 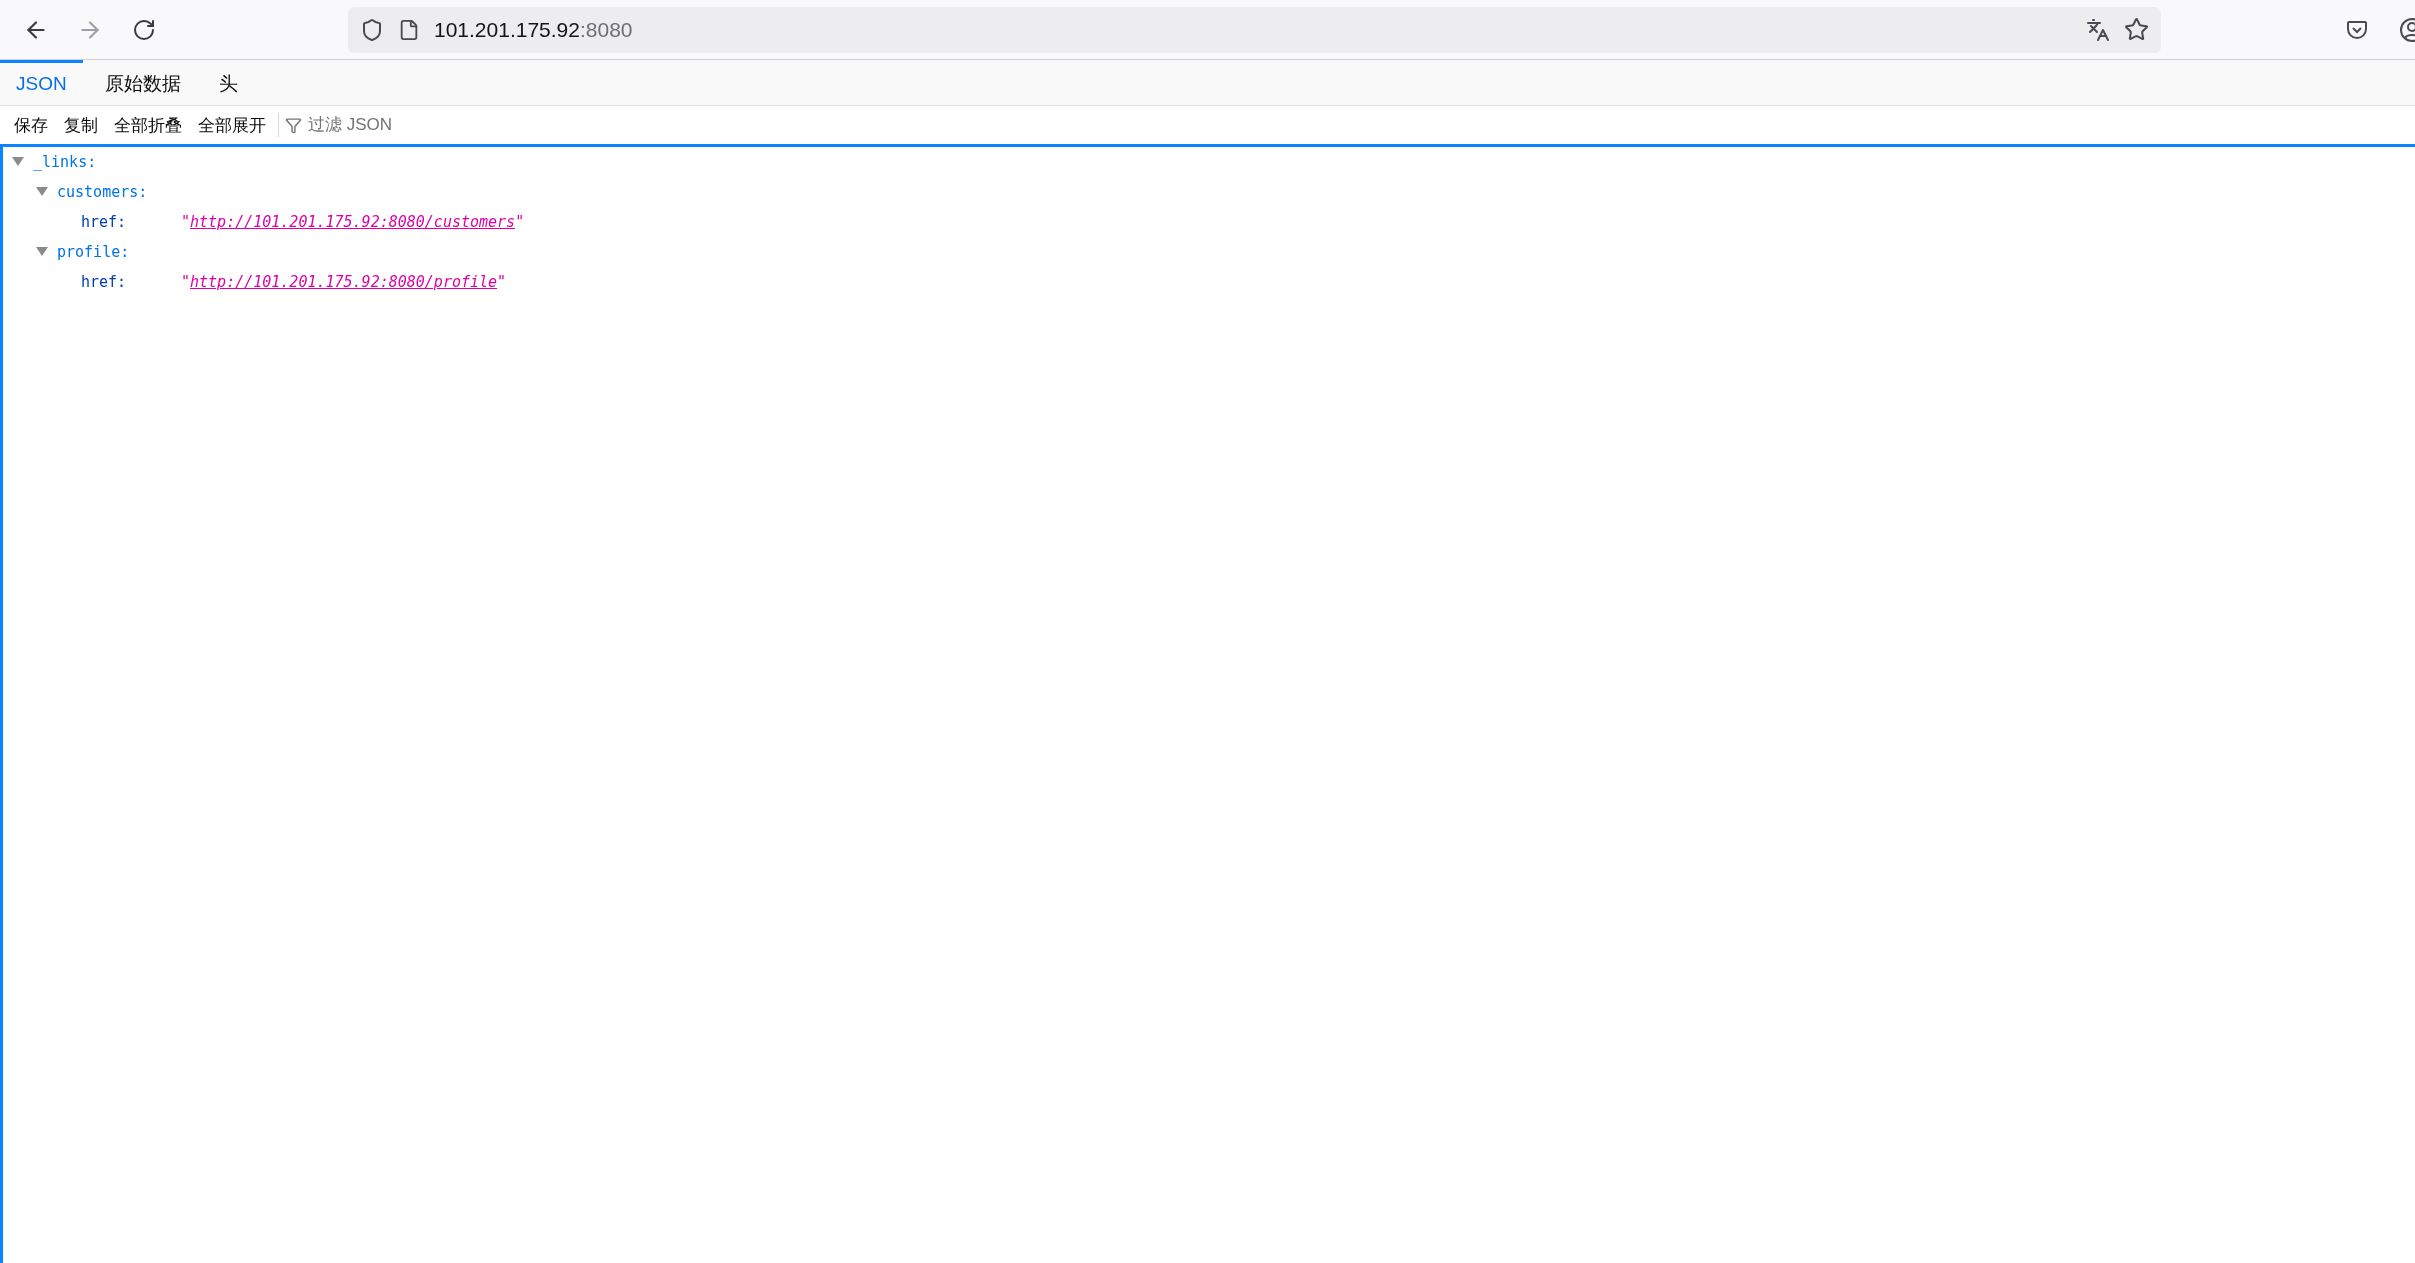 I want to click on address-bar: 101.201.175.92:8080, so click(x=1254, y=29).